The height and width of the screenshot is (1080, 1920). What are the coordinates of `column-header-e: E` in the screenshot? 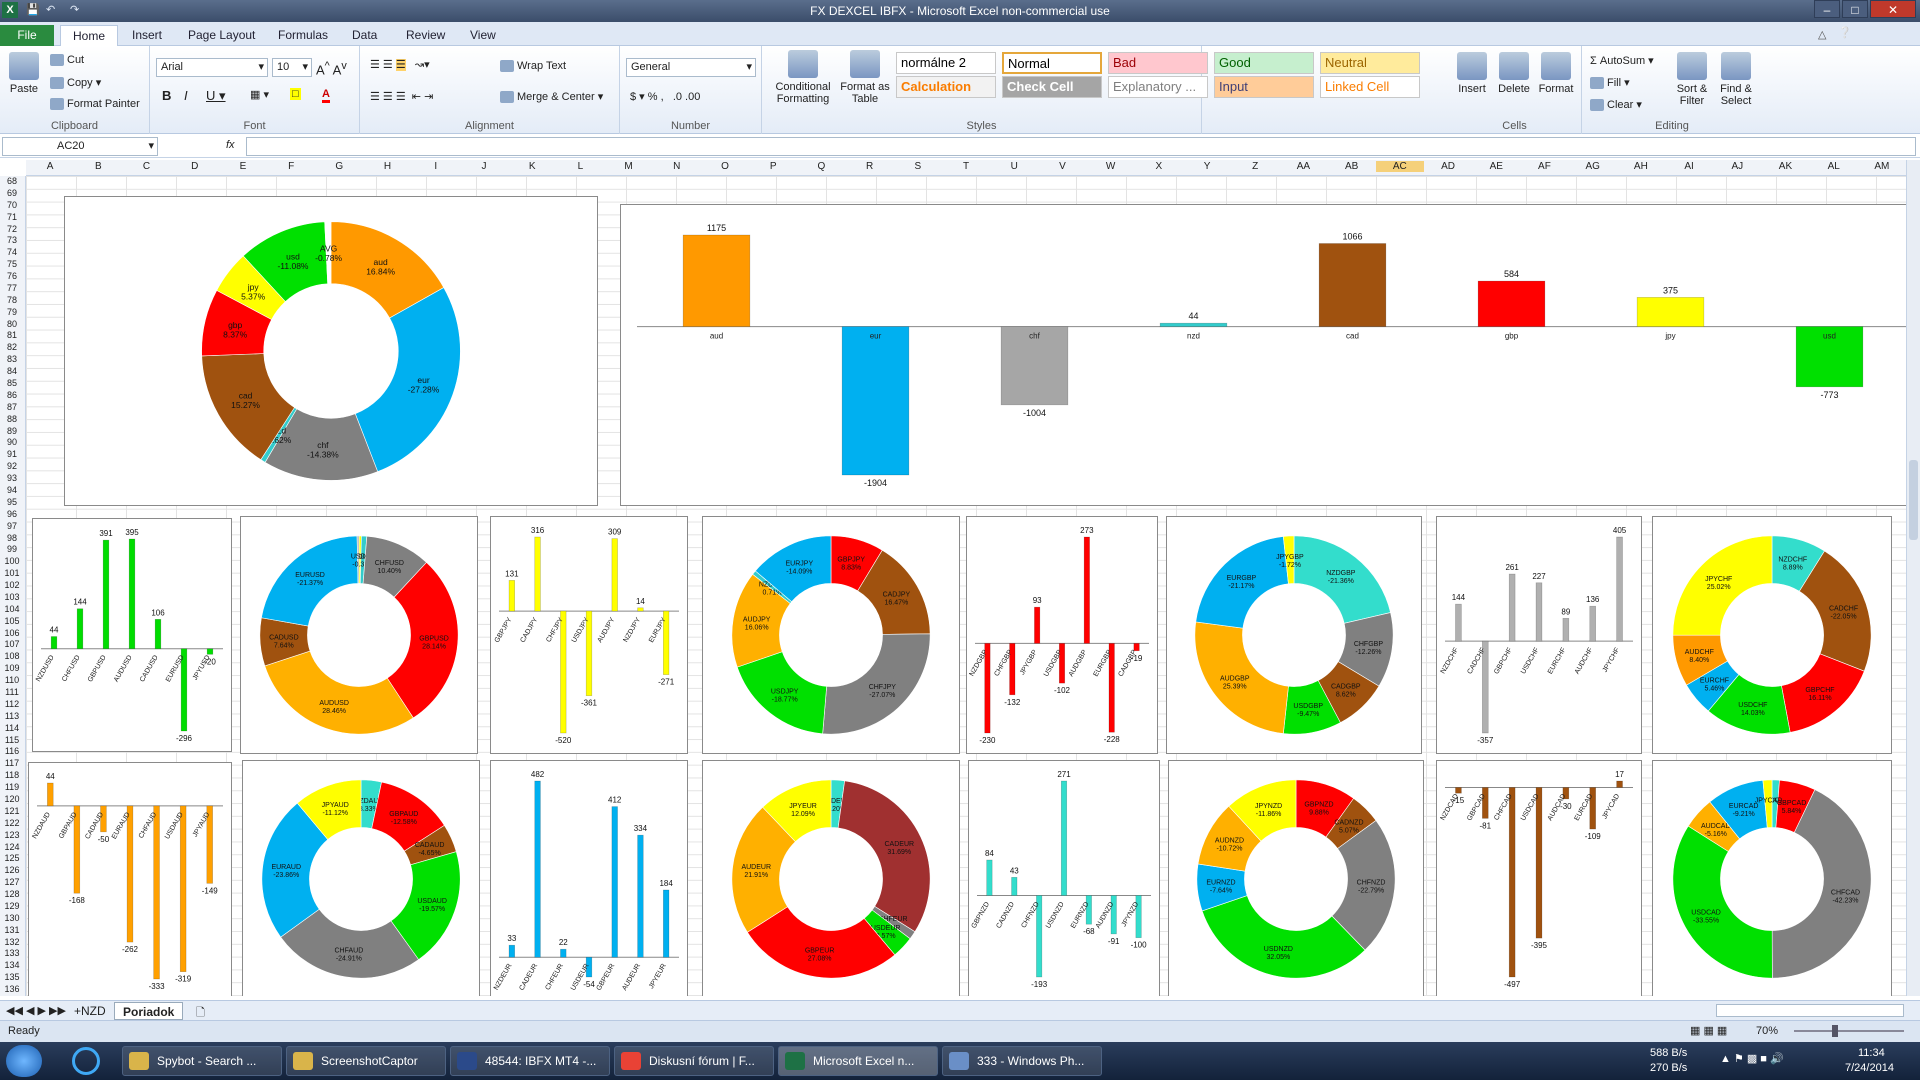 It's located at (243, 166).